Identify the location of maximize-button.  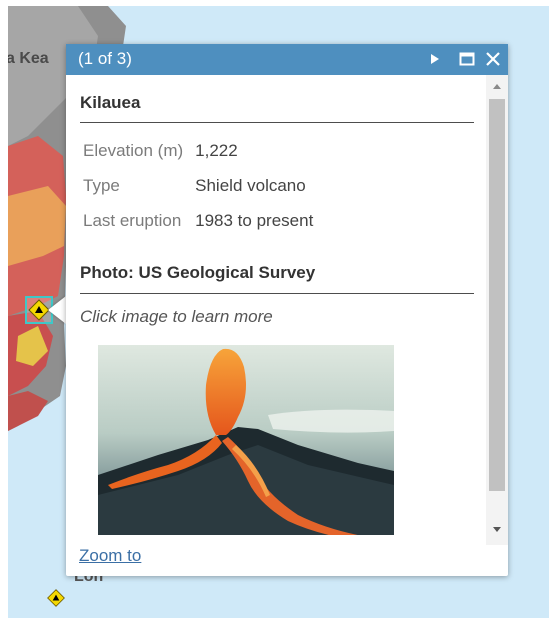
(467, 59).